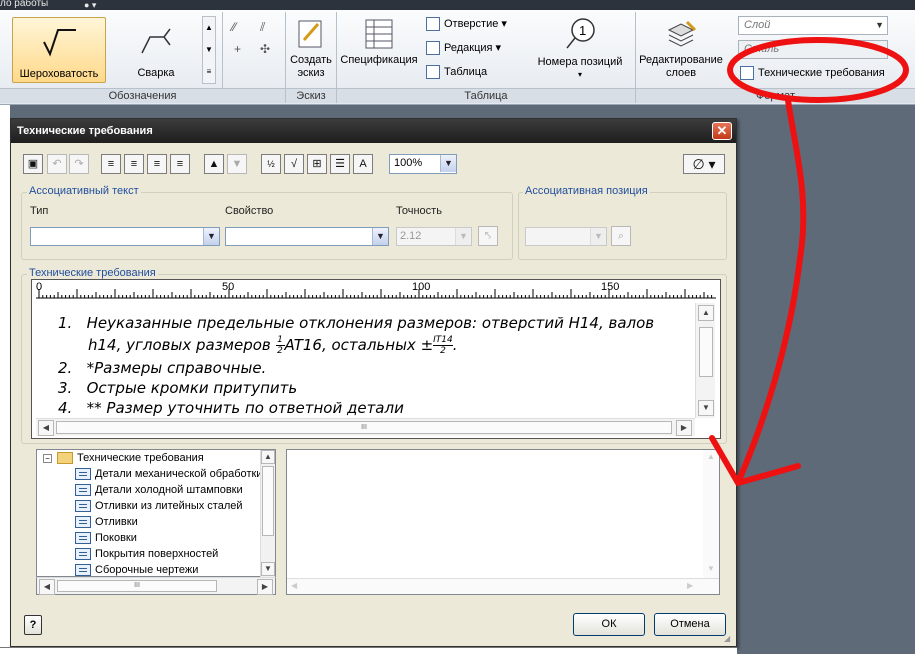  I want to click on editor-hscroll: ◀ III ▶, so click(365, 427).